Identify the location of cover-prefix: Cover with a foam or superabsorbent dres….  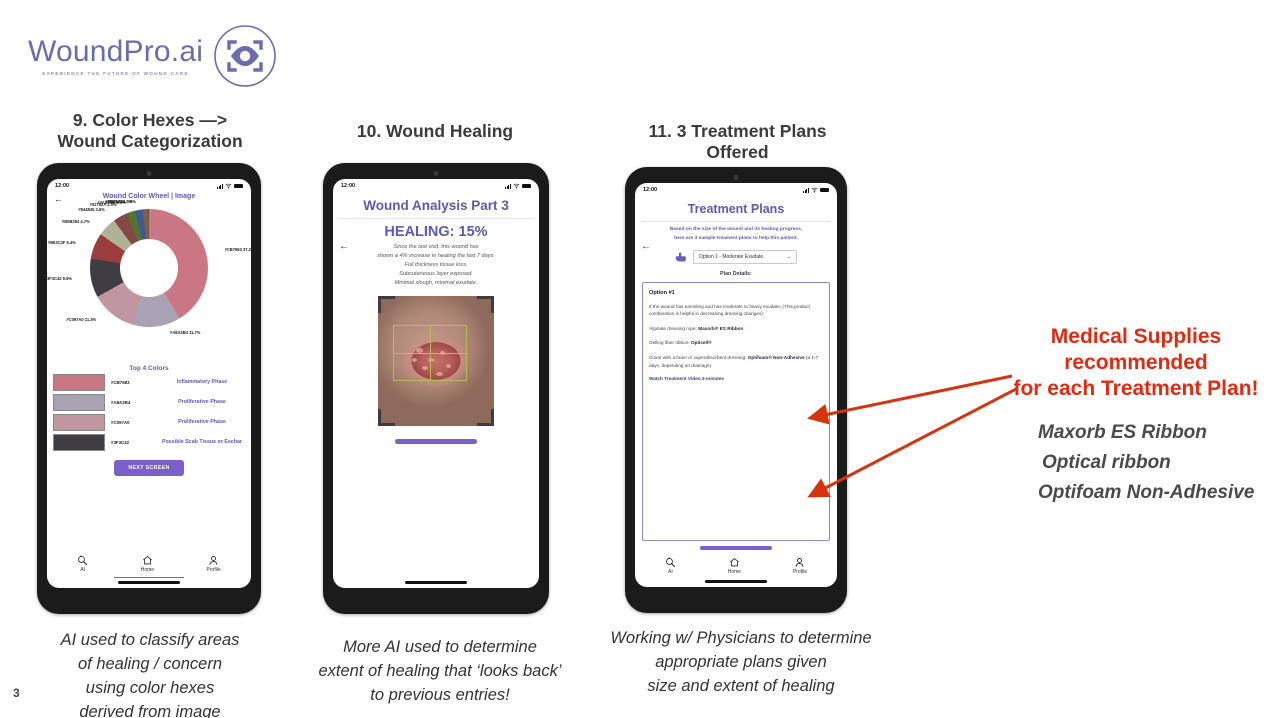
(698, 358).